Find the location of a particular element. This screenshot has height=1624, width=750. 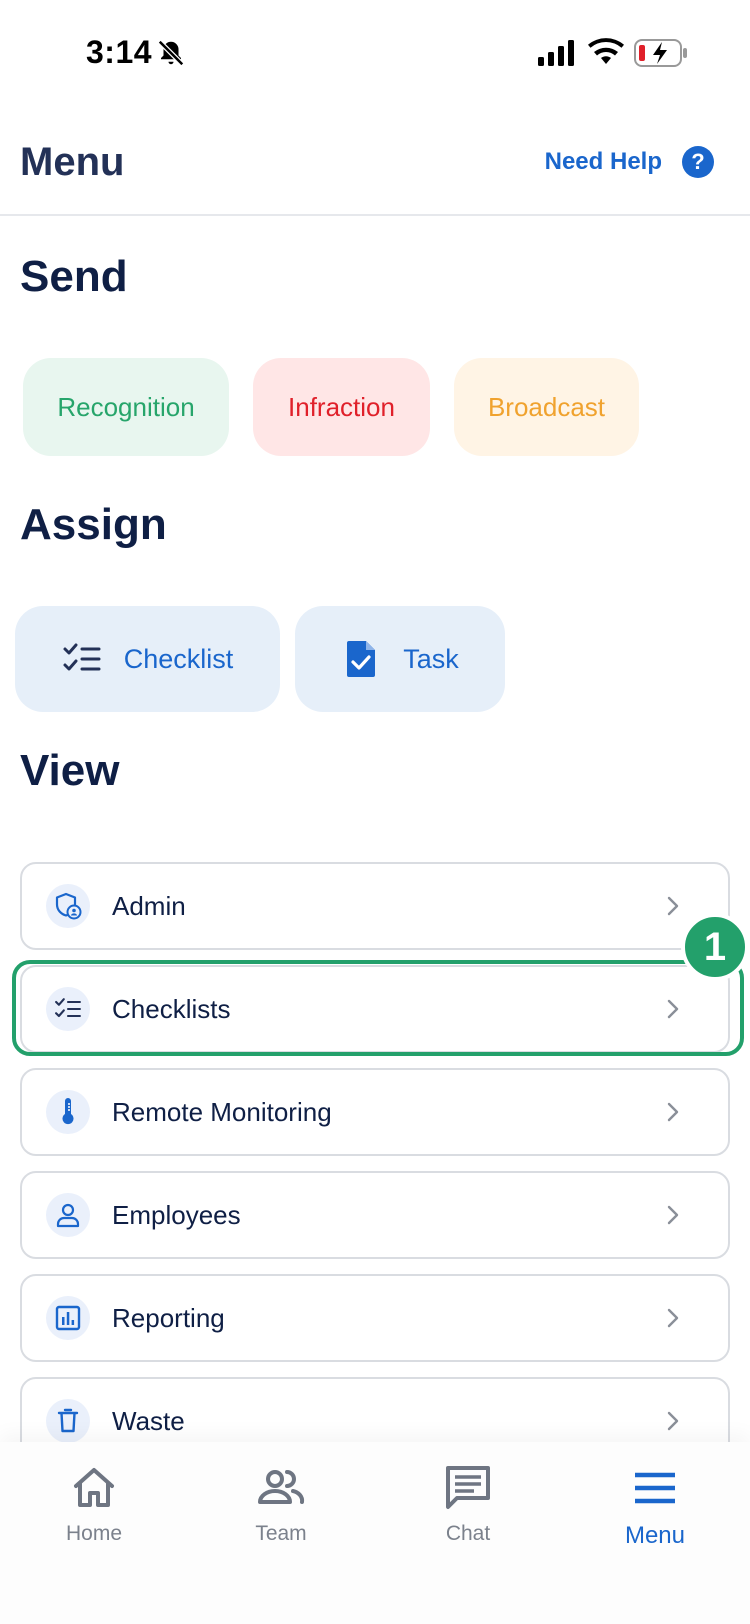

nav-label: Home is located at coordinates (94, 1533).